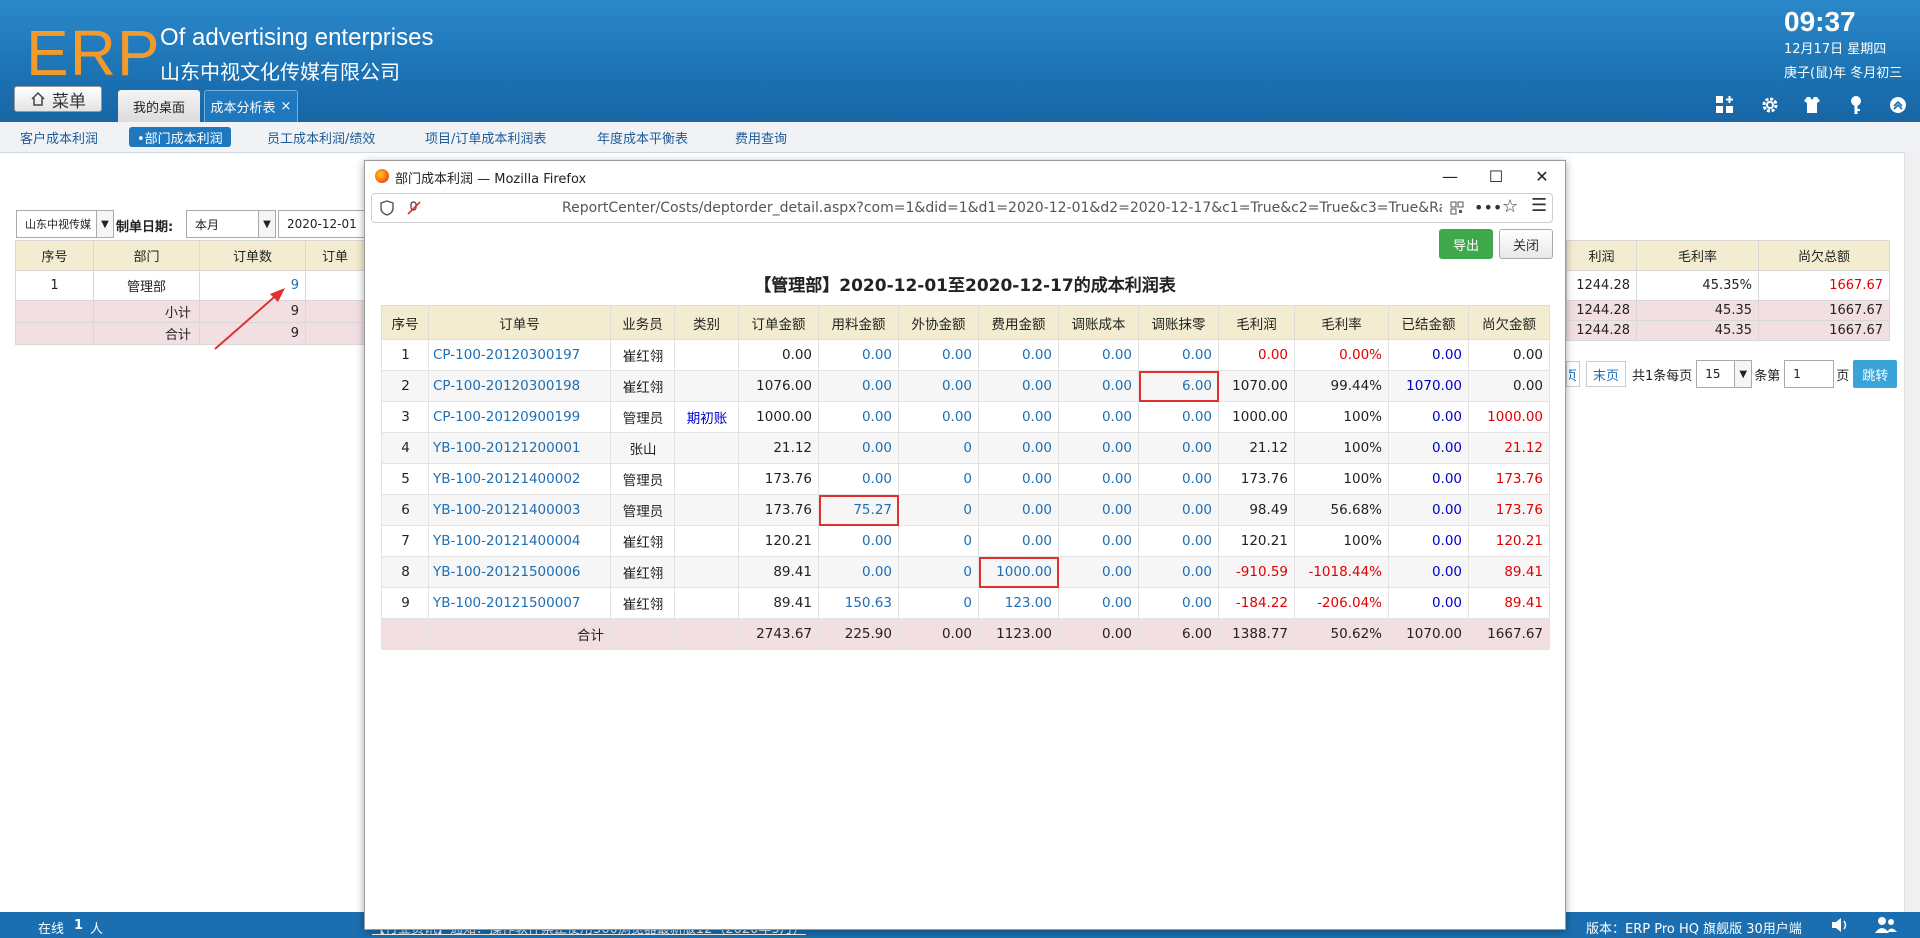  I want to click on mic-off-icon, so click(414, 208).